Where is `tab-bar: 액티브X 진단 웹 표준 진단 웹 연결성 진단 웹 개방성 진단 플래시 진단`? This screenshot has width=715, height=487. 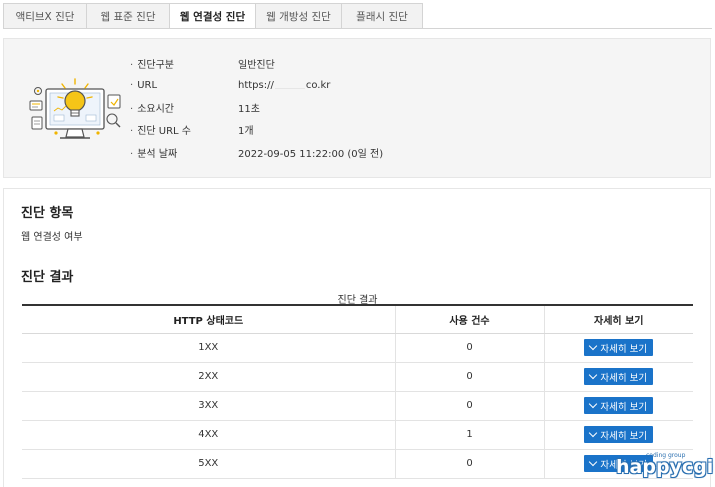 tab-bar: 액티브X 진단 웹 표준 진단 웹 연결성 진단 웹 개방성 진단 플래시 진단 is located at coordinates (213, 16).